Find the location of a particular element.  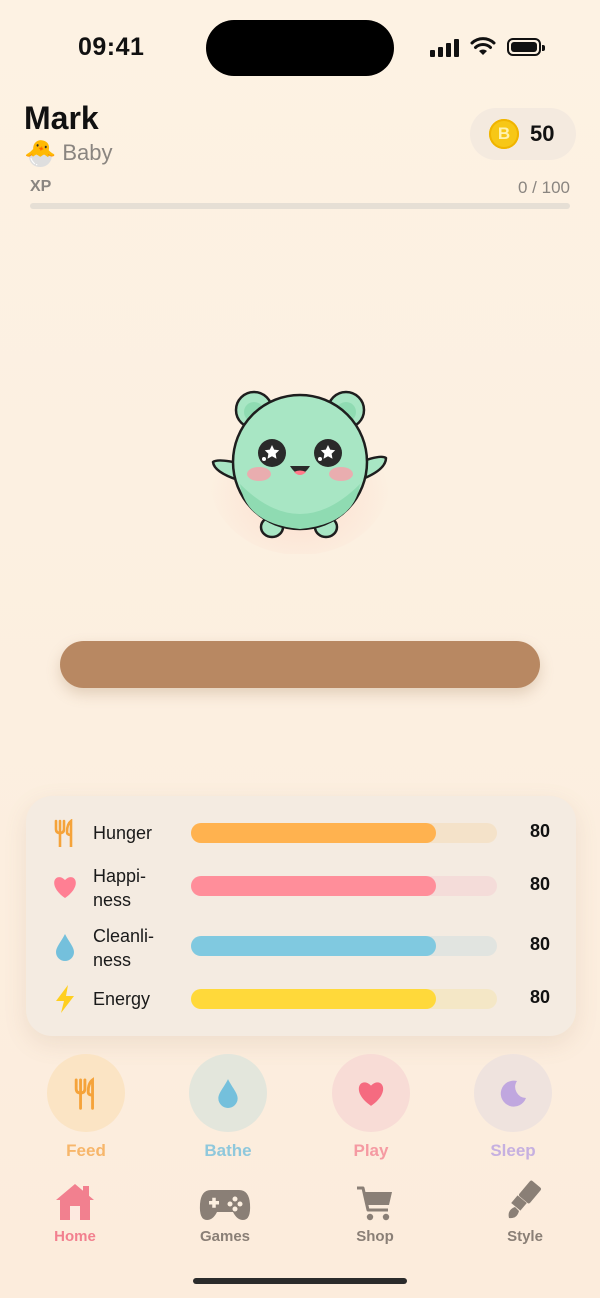

feed-button: Feed is located at coordinates (86, 1107).